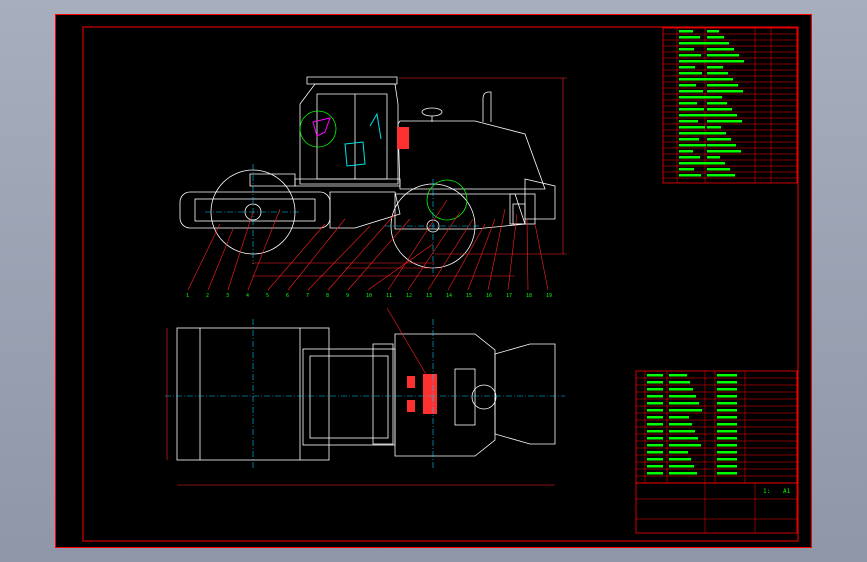 Image resolution: width=867 pixels, height=562 pixels. I want to click on spec-table, so click(730, 105).